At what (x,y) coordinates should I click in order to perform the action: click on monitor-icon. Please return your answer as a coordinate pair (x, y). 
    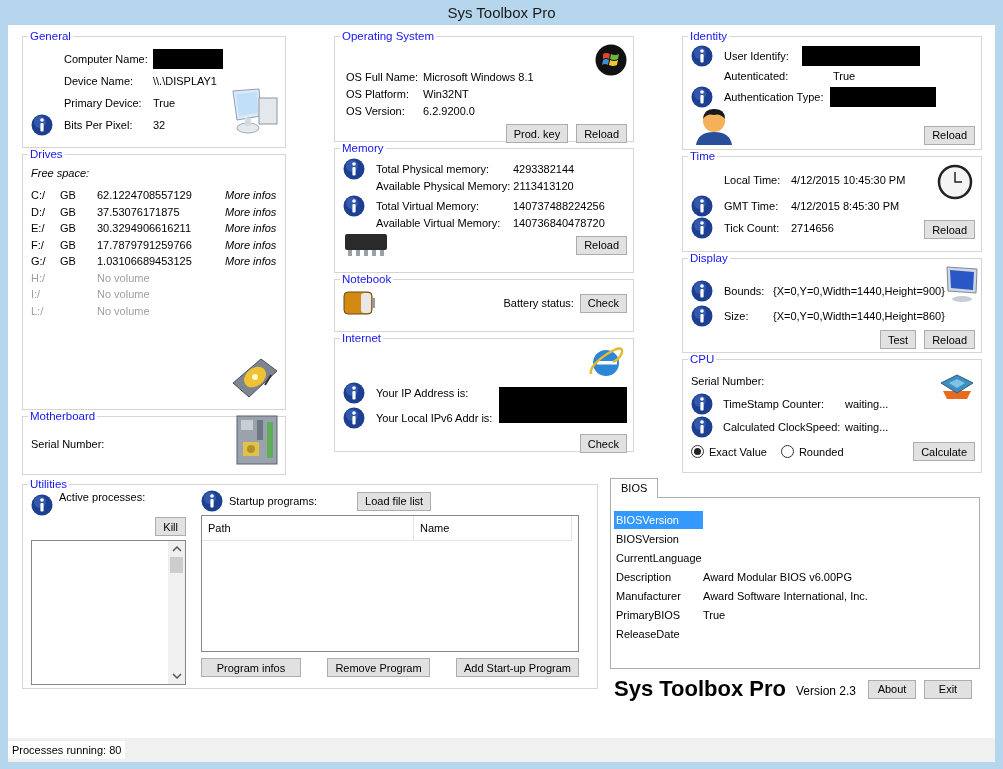
    Looking at the image, I should click on (961, 284).